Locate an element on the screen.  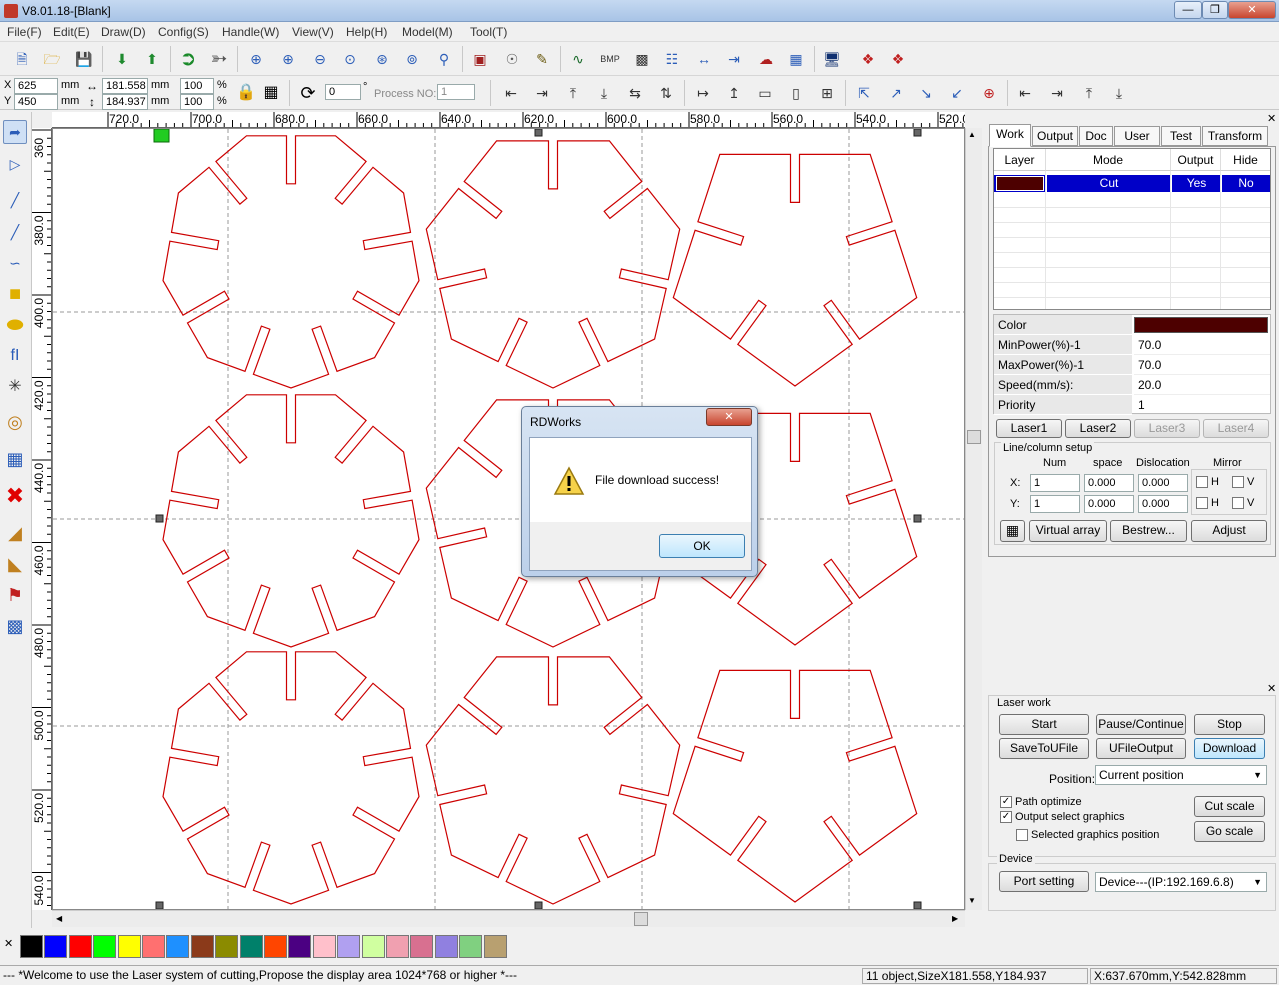
ellipse-tool-icon: ⬬ is located at coordinates (15, 325).